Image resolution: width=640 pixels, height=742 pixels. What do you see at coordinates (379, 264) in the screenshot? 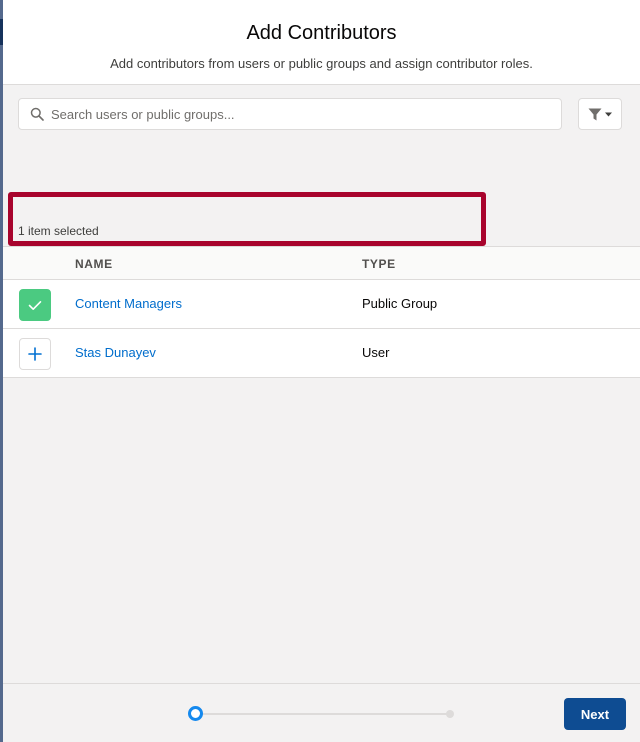
I see `column-header-type: TYPE` at bounding box center [379, 264].